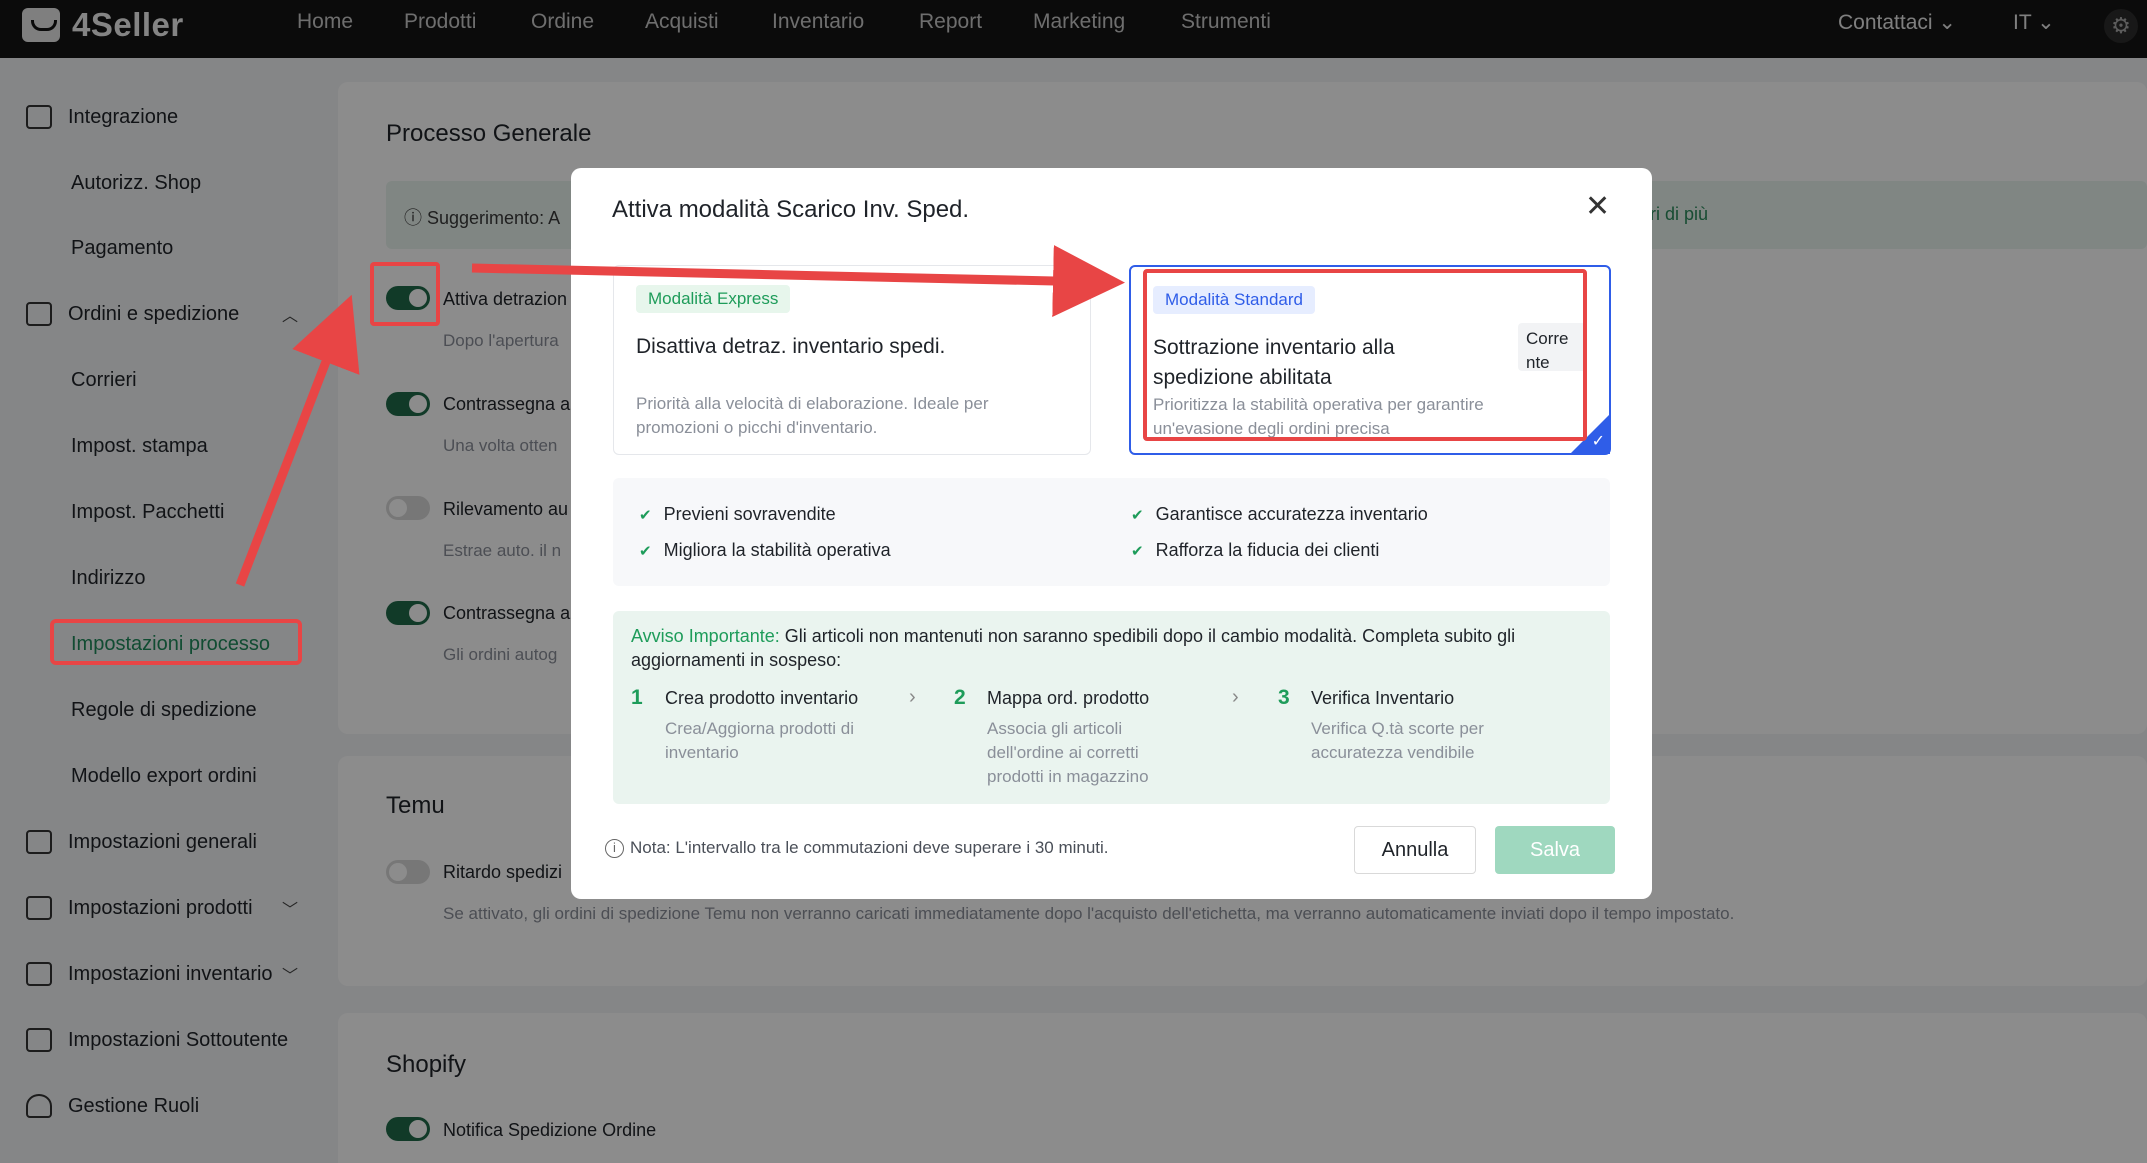  What do you see at coordinates (1279, 514) in the screenshot?
I see `benefit-item: ✔ Garantisce accuratezza inventario` at bounding box center [1279, 514].